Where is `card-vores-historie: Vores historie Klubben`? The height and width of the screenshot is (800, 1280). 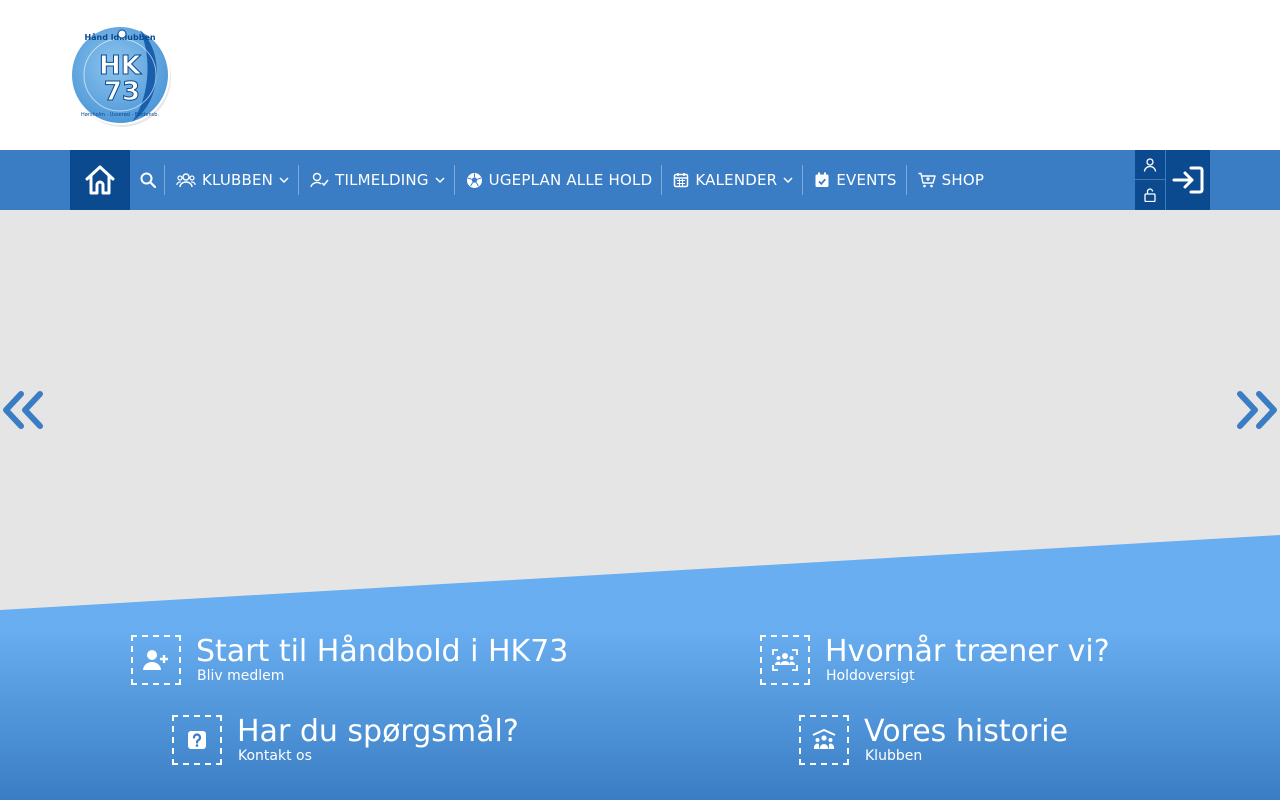
card-vores-historie: Vores historie Klubben is located at coordinates (933, 740).